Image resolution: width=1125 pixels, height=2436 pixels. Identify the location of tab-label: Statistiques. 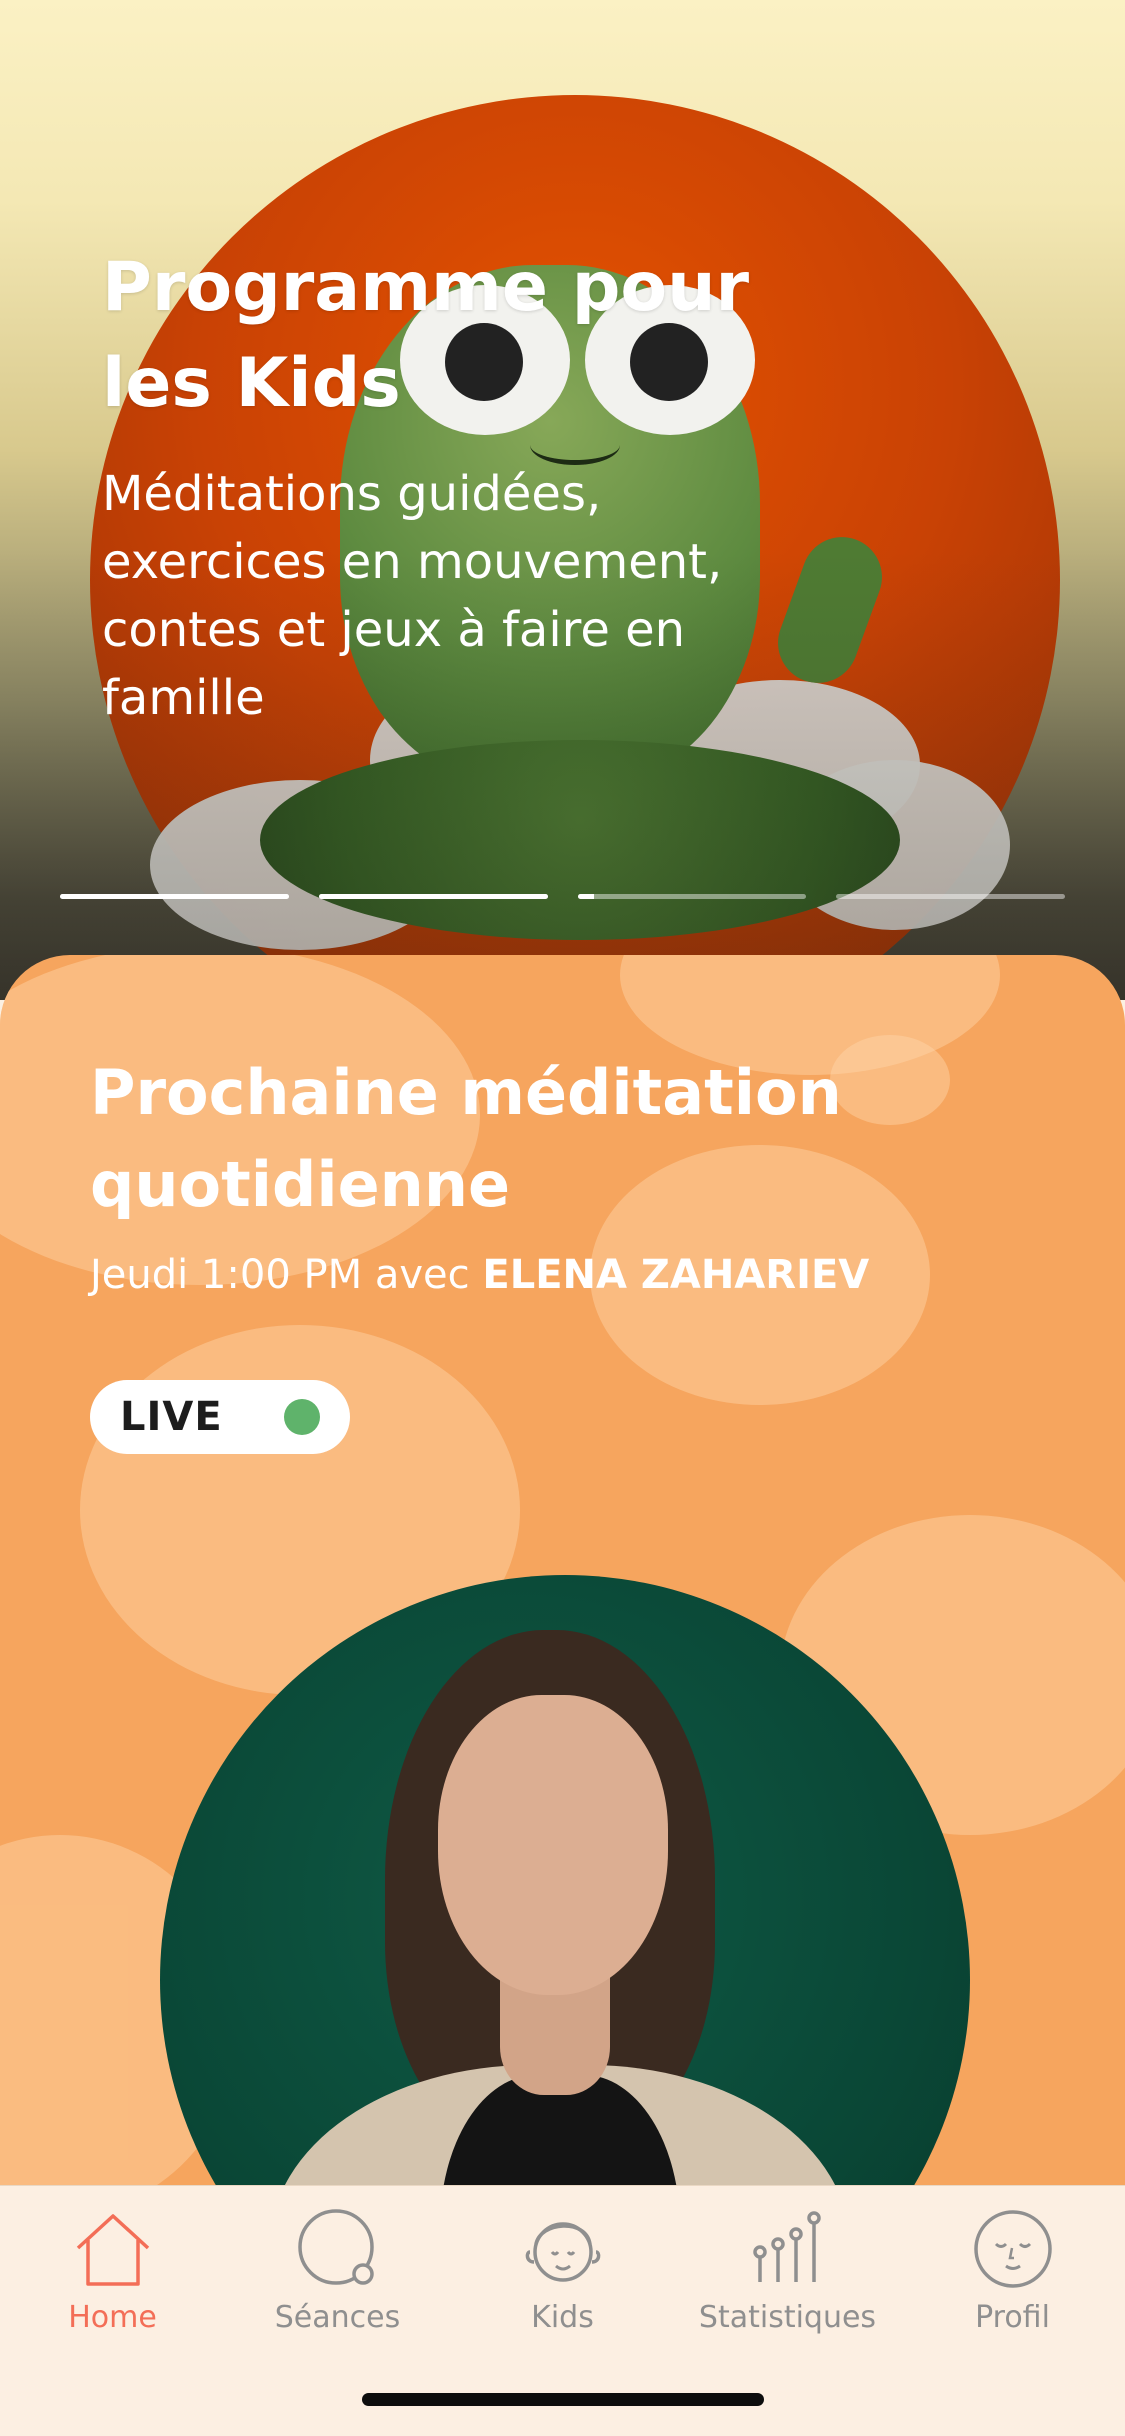
(787, 2317).